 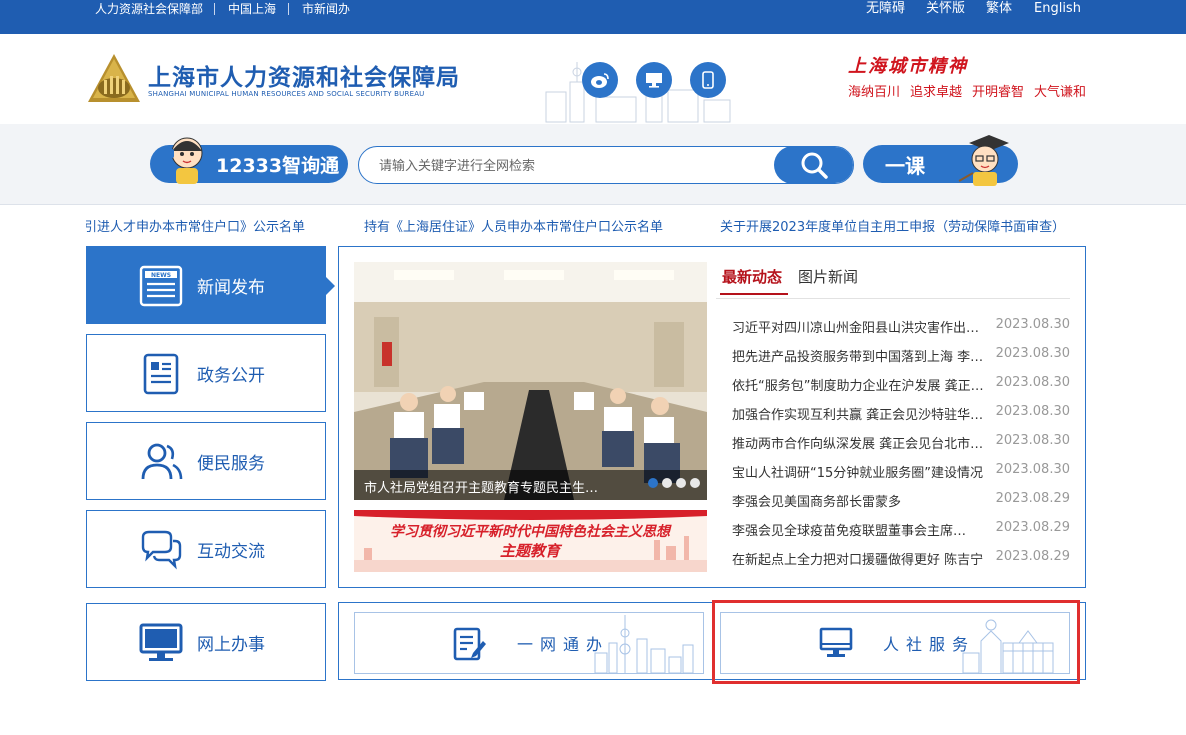 I want to click on desktop-version-button, so click(x=654, y=80).